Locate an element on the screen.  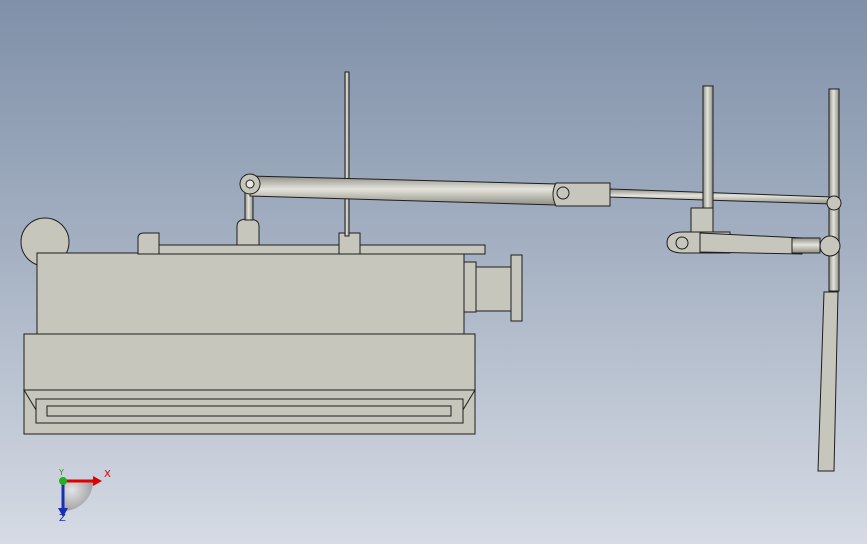
orientation-triad is located at coordinates (80, 496).